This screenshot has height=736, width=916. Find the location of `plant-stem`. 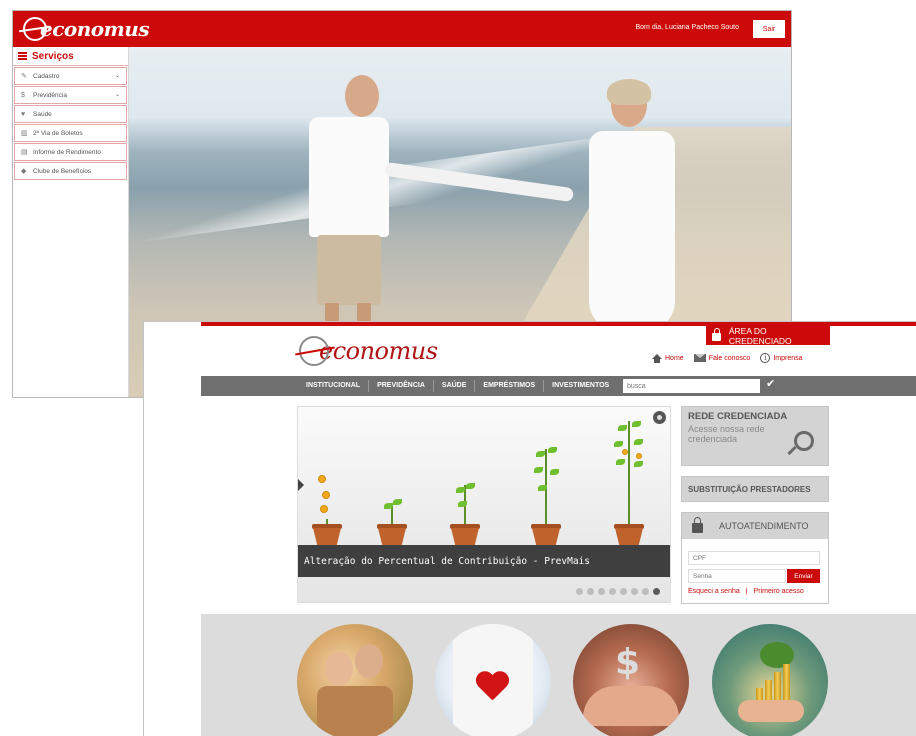

plant-stem is located at coordinates (629, 473).